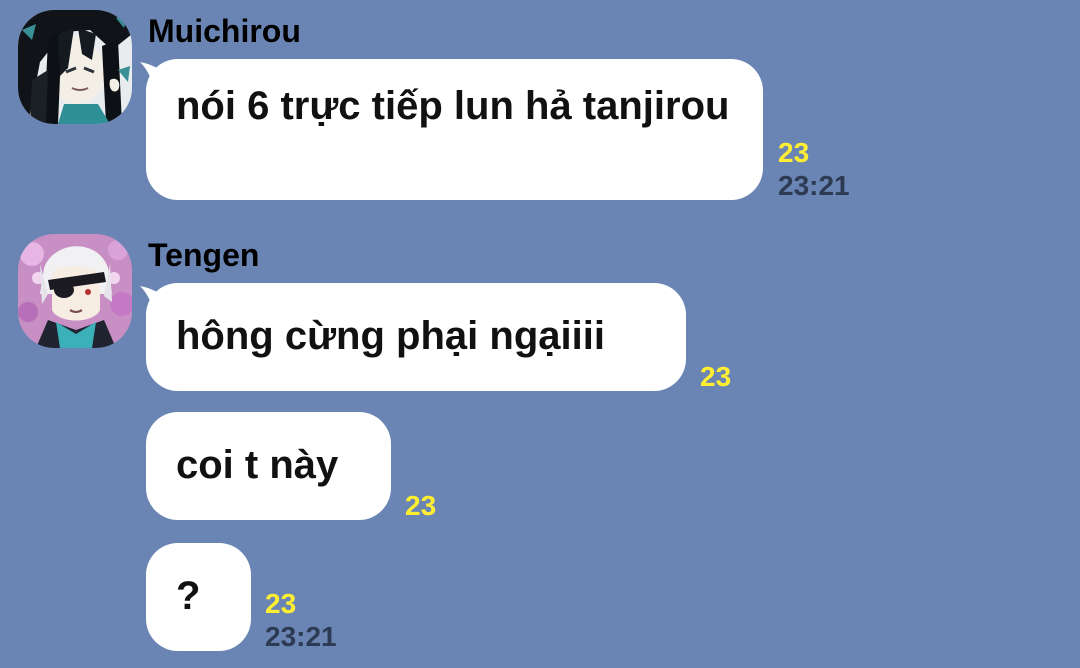 Image resolution: width=1080 pixels, height=668 pixels. What do you see at coordinates (224, 31) in the screenshot?
I see `sender-name-muichirou: Muichirou` at bounding box center [224, 31].